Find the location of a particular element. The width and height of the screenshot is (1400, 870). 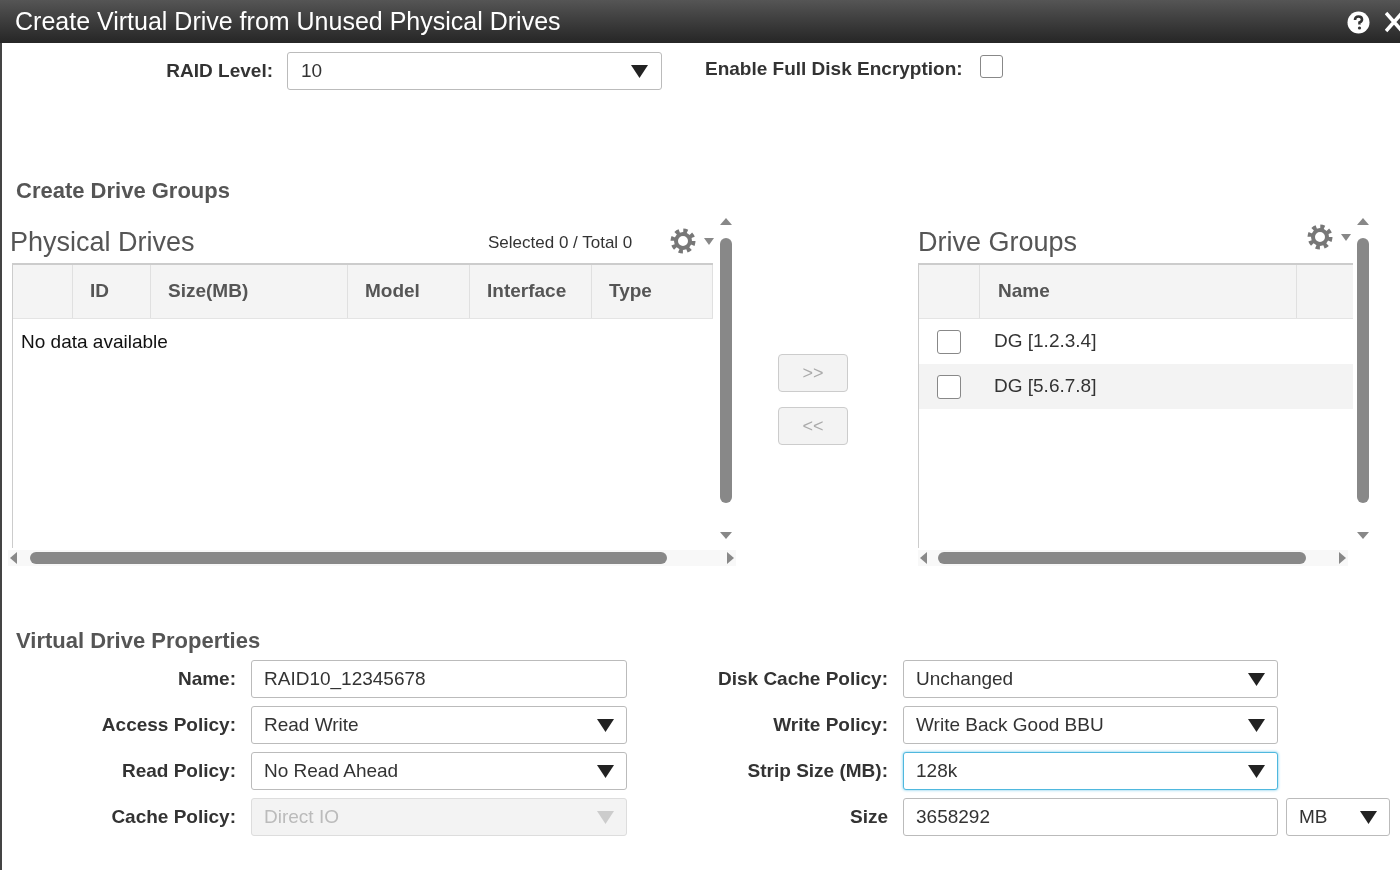

empty-message: No data available is located at coordinates (94, 342).